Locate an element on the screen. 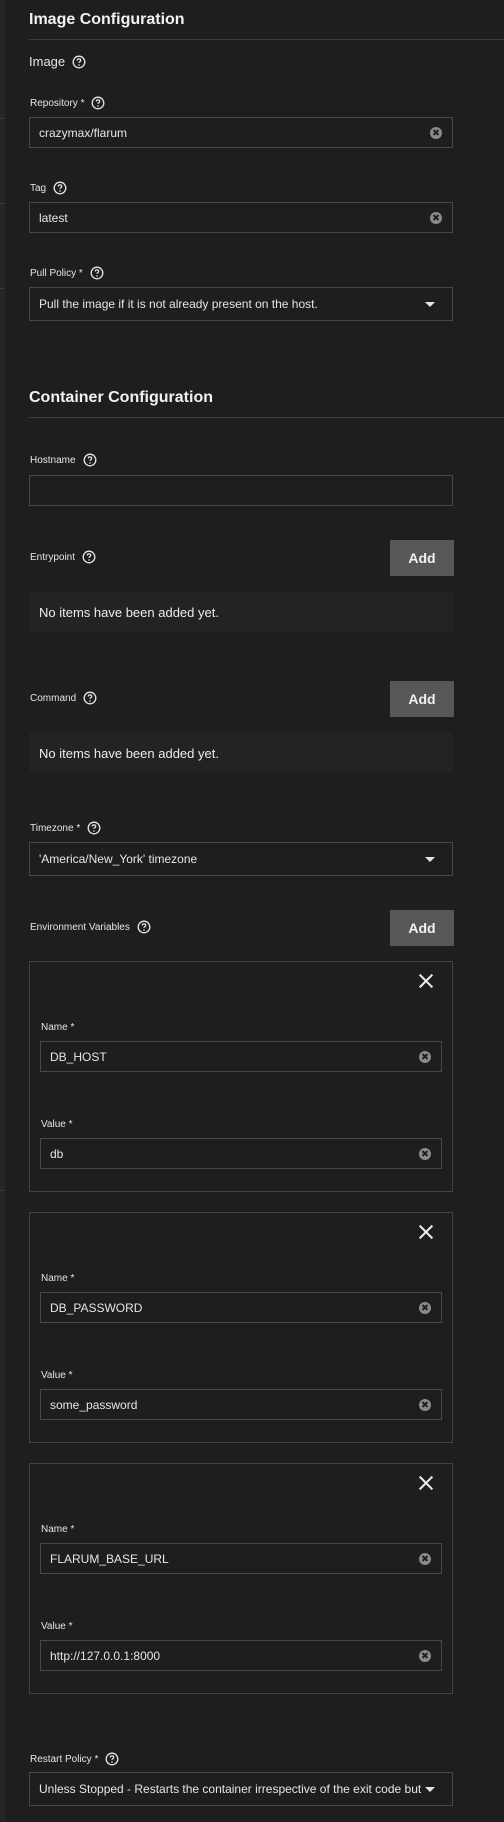  env-name-value: FLARUM_BASE_URL is located at coordinates (109, 1558).